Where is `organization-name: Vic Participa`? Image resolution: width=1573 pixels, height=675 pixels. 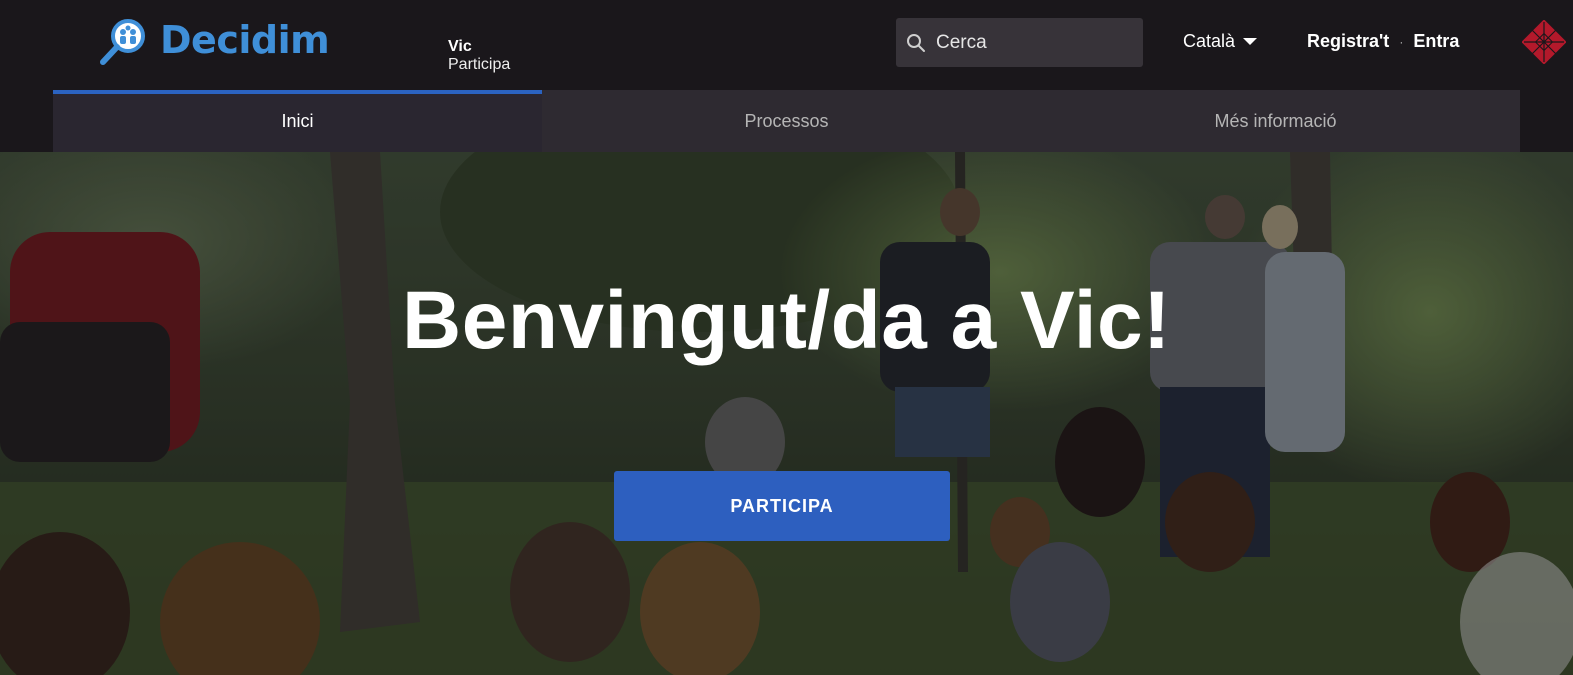 organization-name: Vic Participa is located at coordinates (479, 56).